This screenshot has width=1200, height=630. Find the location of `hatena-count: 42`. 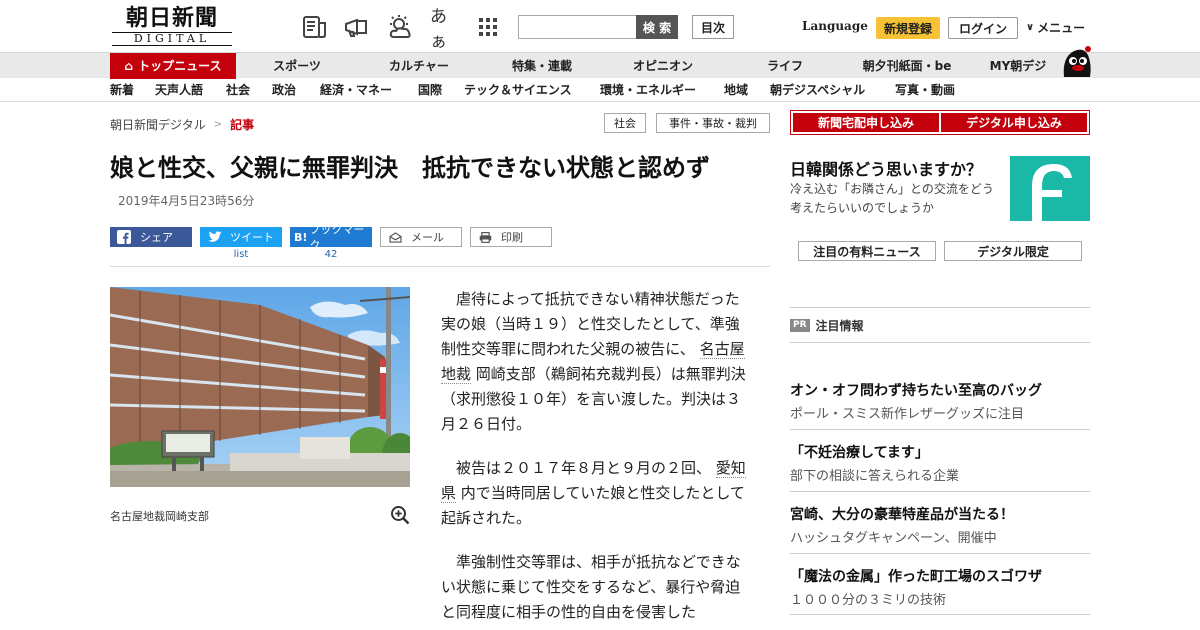

hatena-count: 42 is located at coordinates (331, 254).